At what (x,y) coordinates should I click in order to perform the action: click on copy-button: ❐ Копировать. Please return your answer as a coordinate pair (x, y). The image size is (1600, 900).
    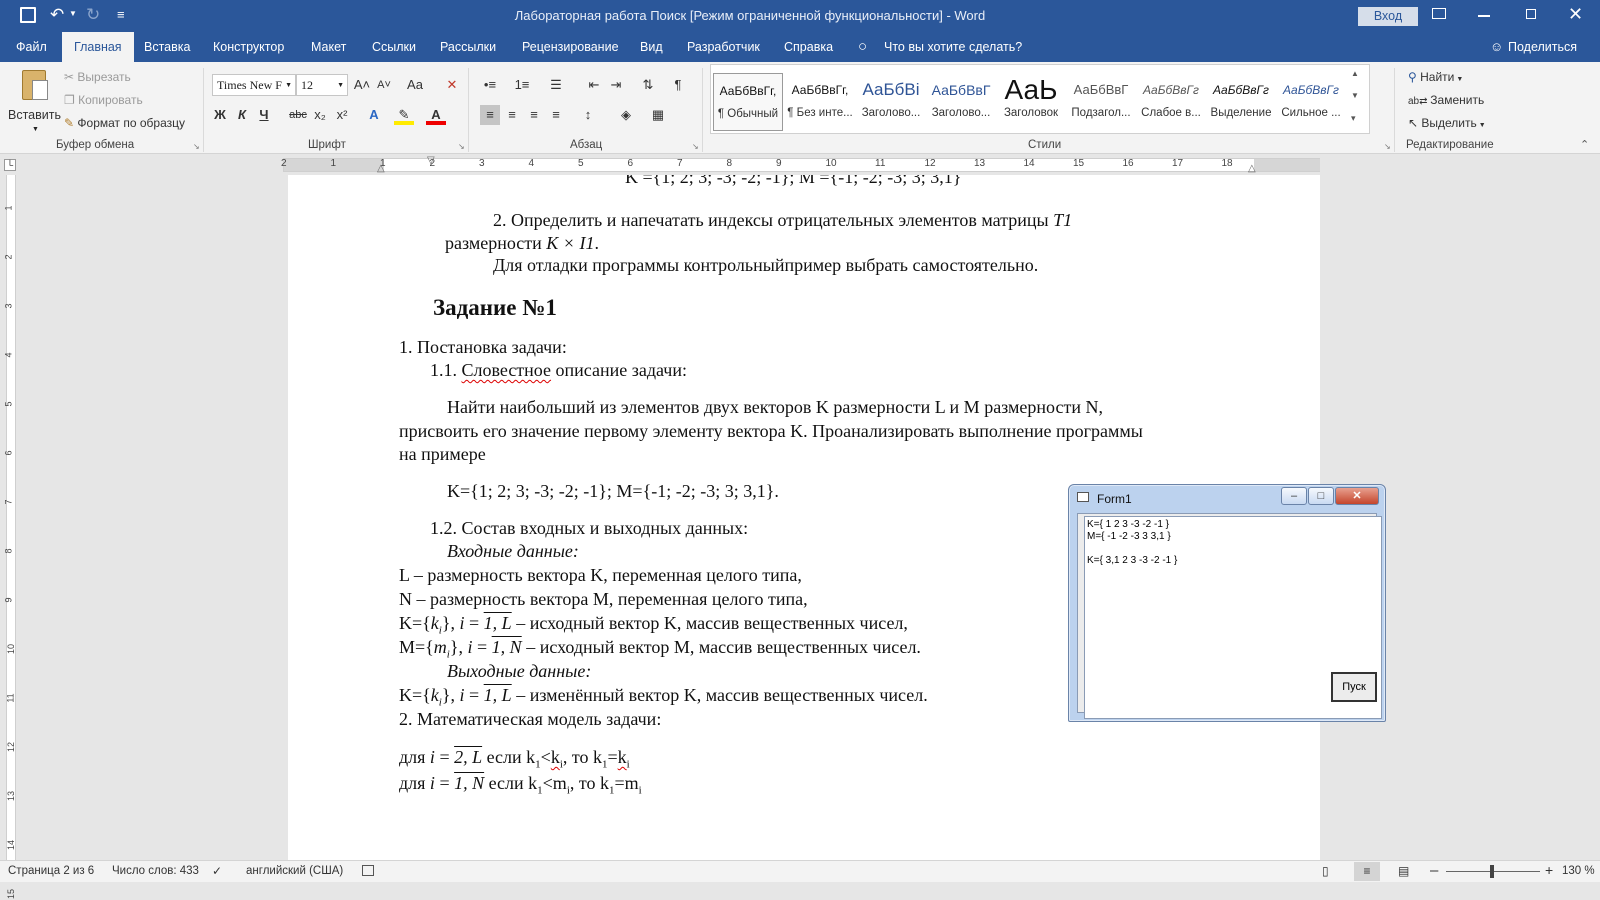
    Looking at the image, I should click on (103, 100).